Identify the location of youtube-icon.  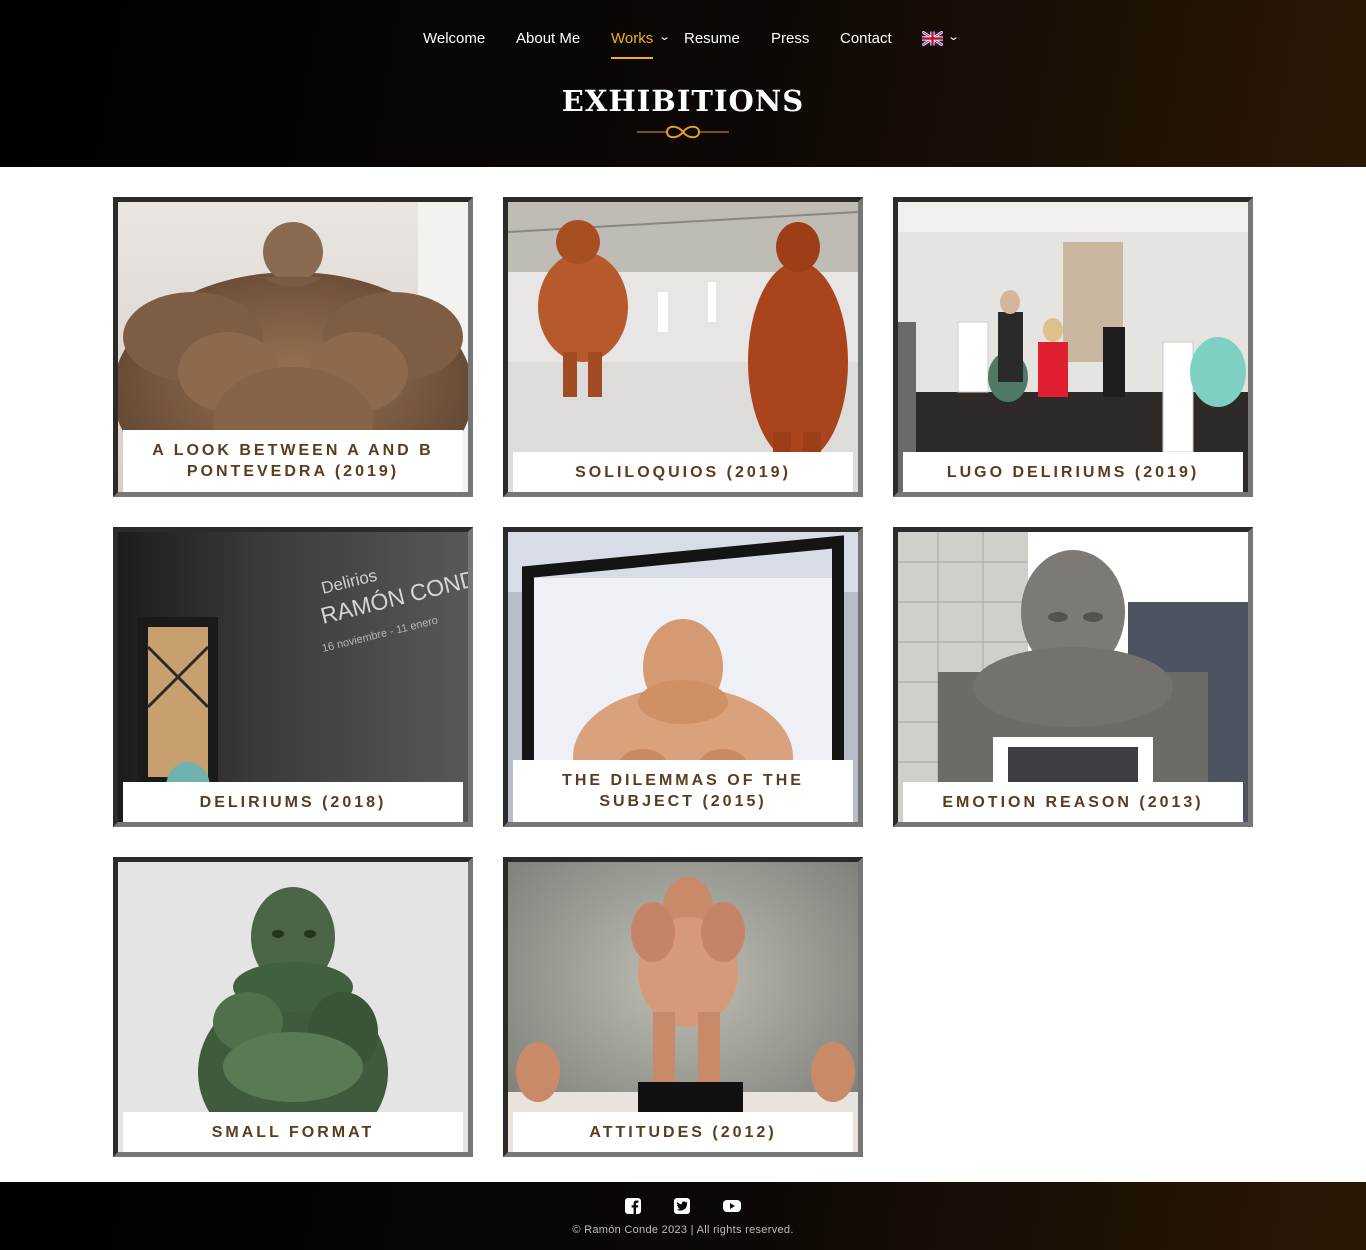
(732, 1206).